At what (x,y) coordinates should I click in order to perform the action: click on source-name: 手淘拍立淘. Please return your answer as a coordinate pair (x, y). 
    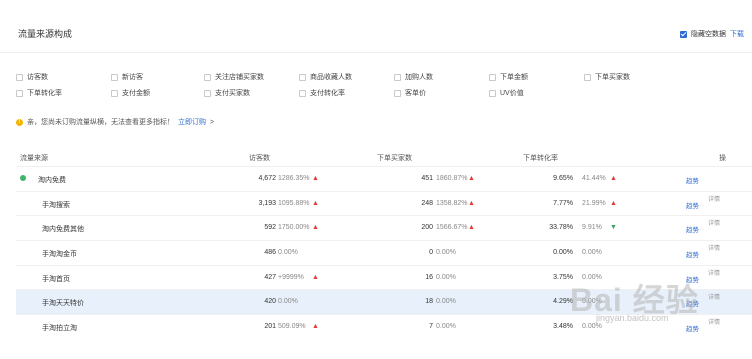
    Looking at the image, I should click on (59, 329).